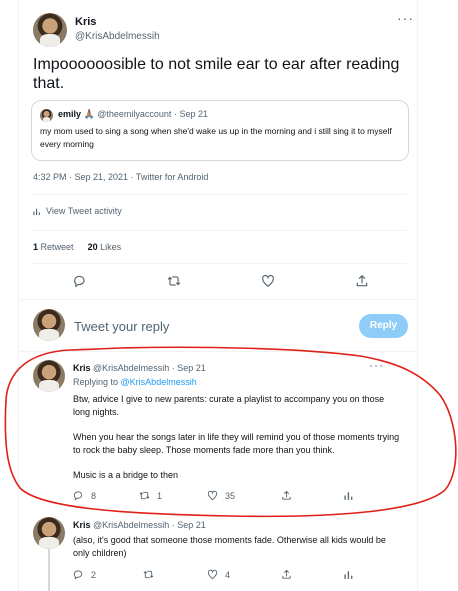  What do you see at coordinates (96, 382) in the screenshot?
I see `replying-to-prefix: Replying to` at bounding box center [96, 382].